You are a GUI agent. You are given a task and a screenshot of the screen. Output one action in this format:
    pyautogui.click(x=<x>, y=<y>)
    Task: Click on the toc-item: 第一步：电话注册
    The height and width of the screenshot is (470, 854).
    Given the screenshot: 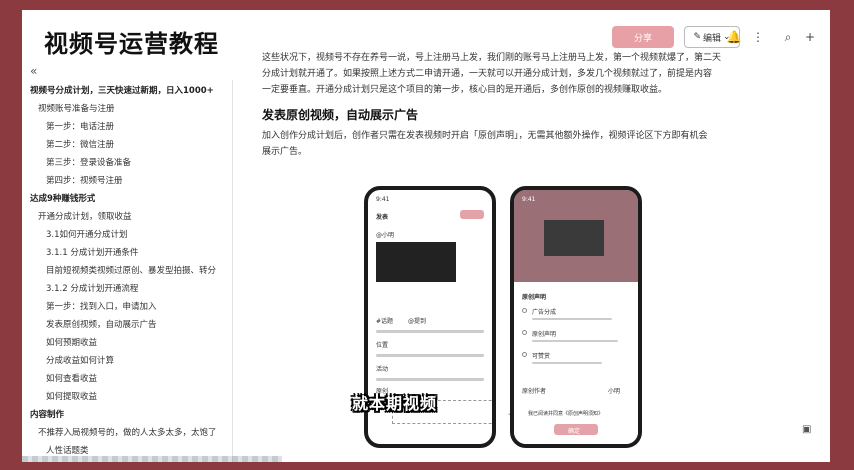 What is the action you would take?
    pyautogui.click(x=80, y=126)
    